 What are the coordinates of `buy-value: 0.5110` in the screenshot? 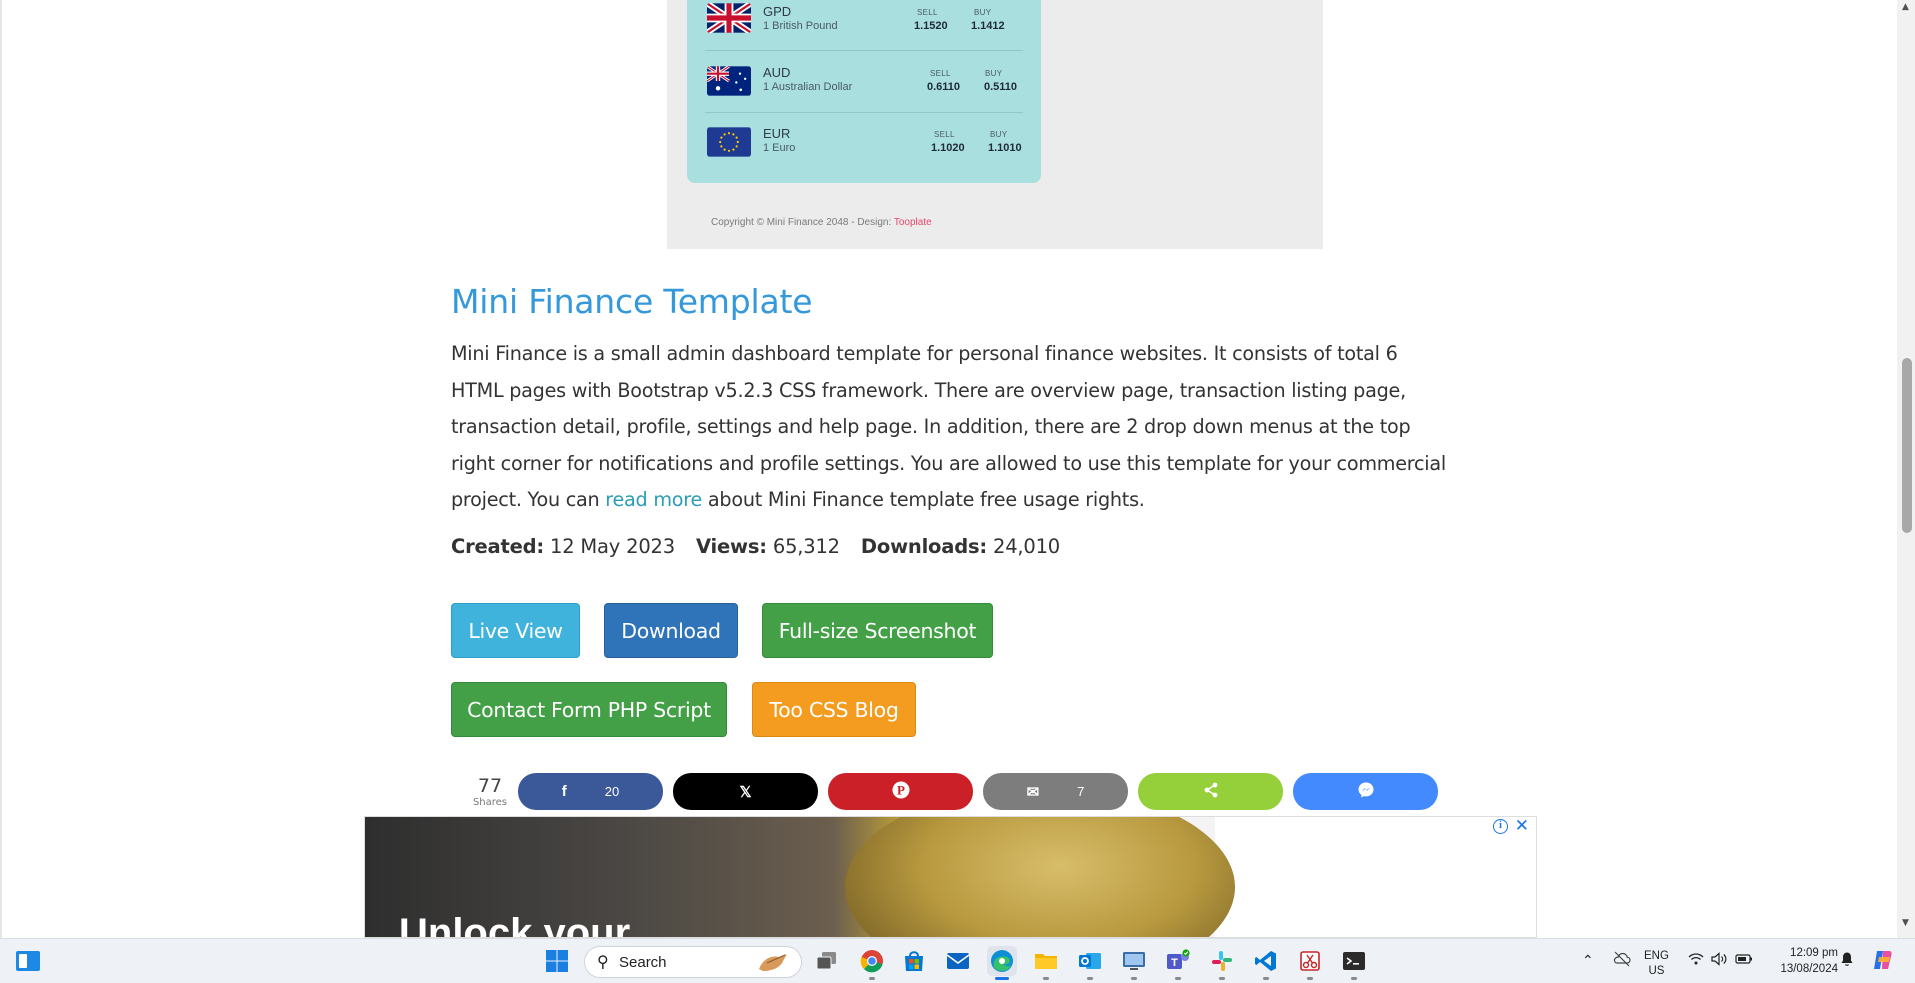 It's located at (1001, 87).